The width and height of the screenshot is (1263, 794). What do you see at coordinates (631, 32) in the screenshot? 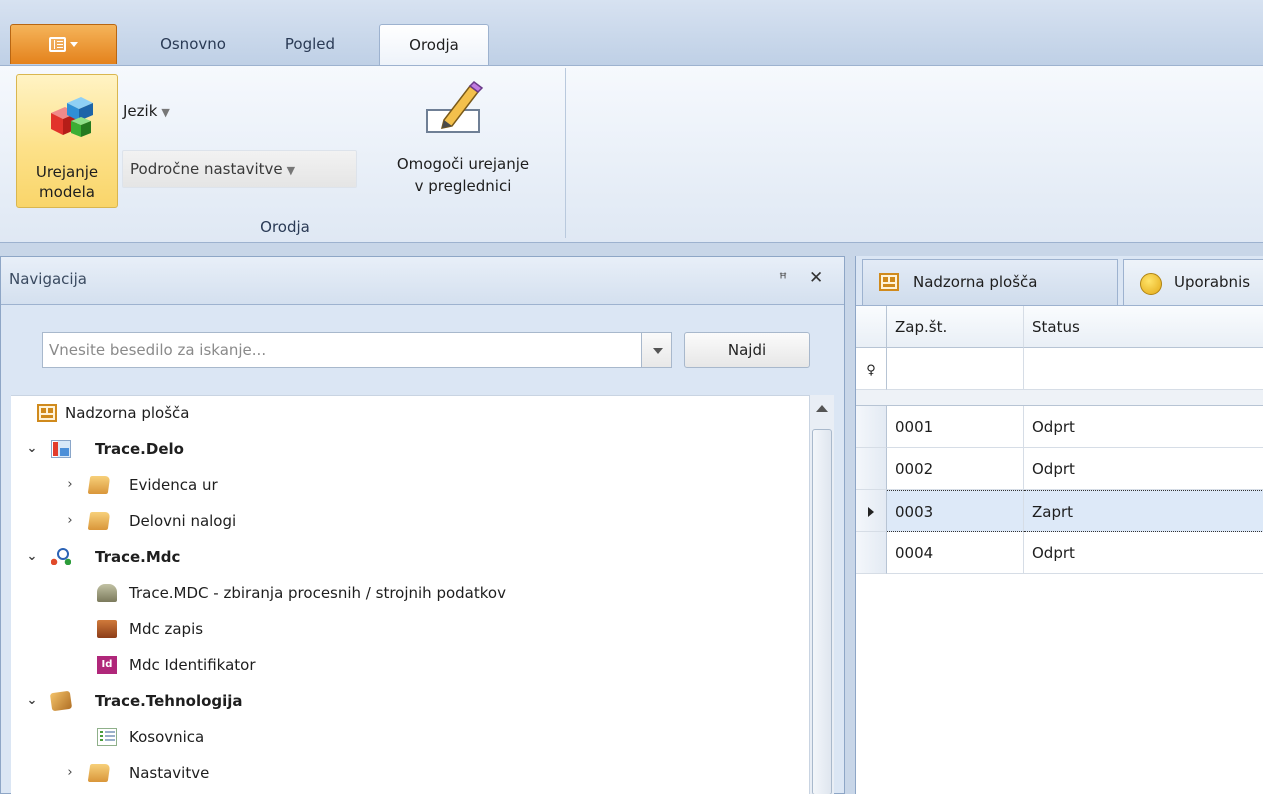
I see `ribbon-tab-strip: Osnovno Pogled Orodja` at bounding box center [631, 32].